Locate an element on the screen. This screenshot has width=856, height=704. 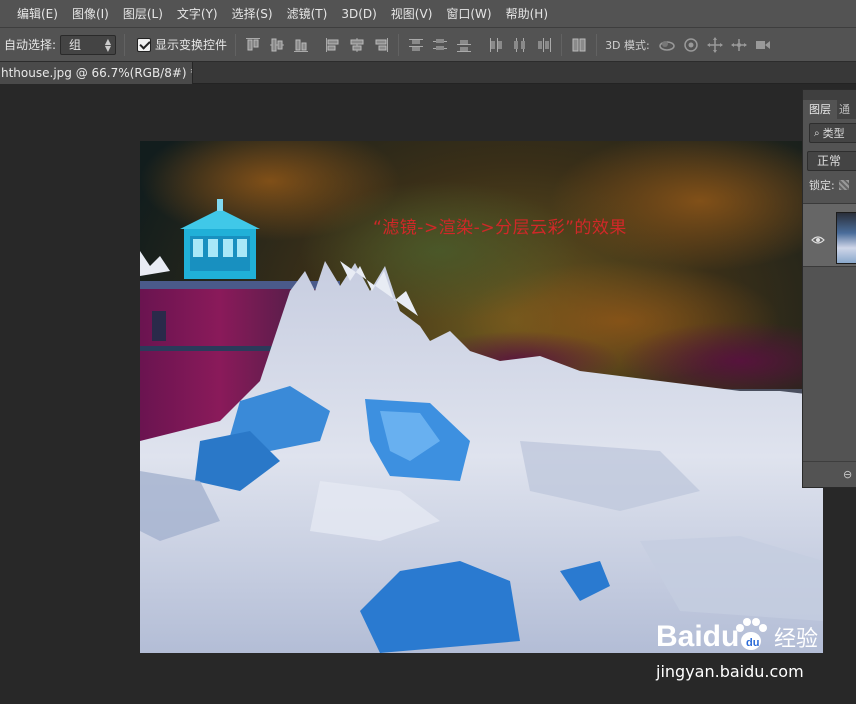
layer-filter-label: 类型 is located at coordinates (833, 133).